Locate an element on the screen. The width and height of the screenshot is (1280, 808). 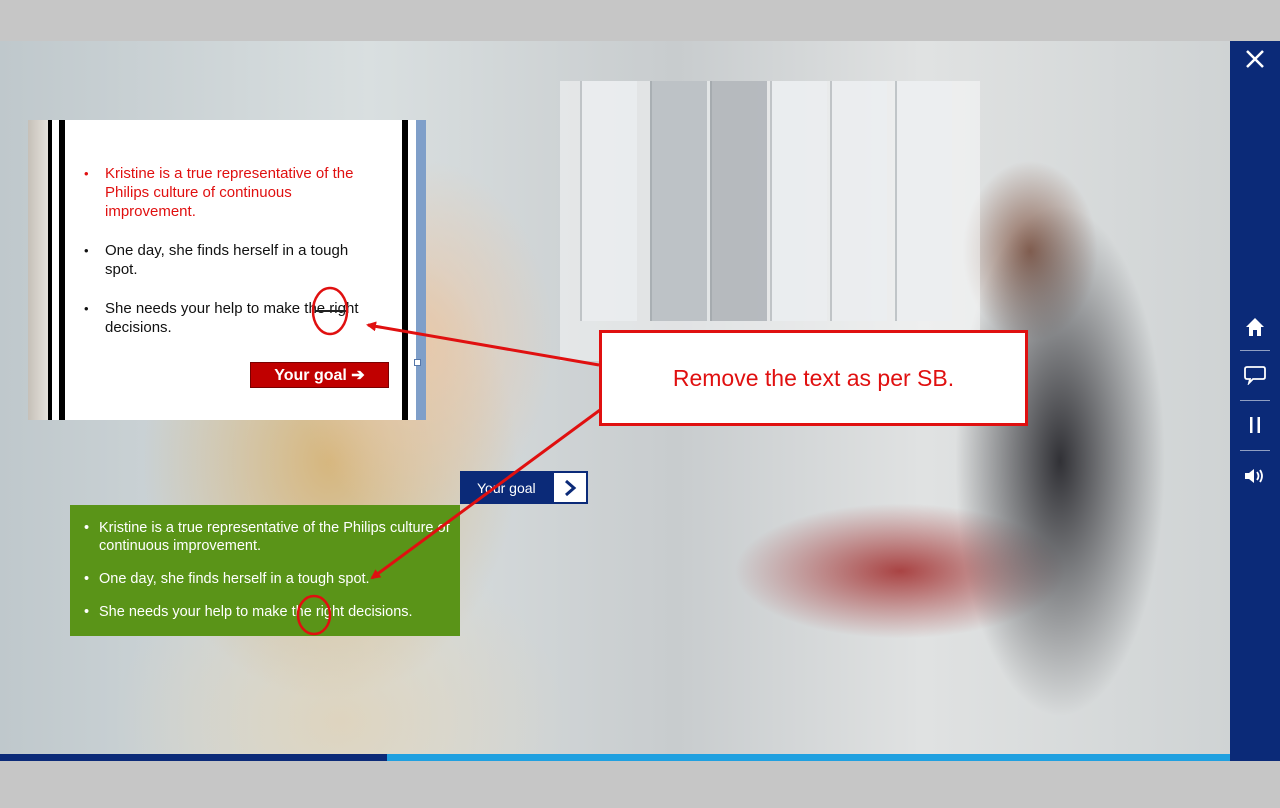
your-goal-button: Your goal is located at coordinates (524, 487).